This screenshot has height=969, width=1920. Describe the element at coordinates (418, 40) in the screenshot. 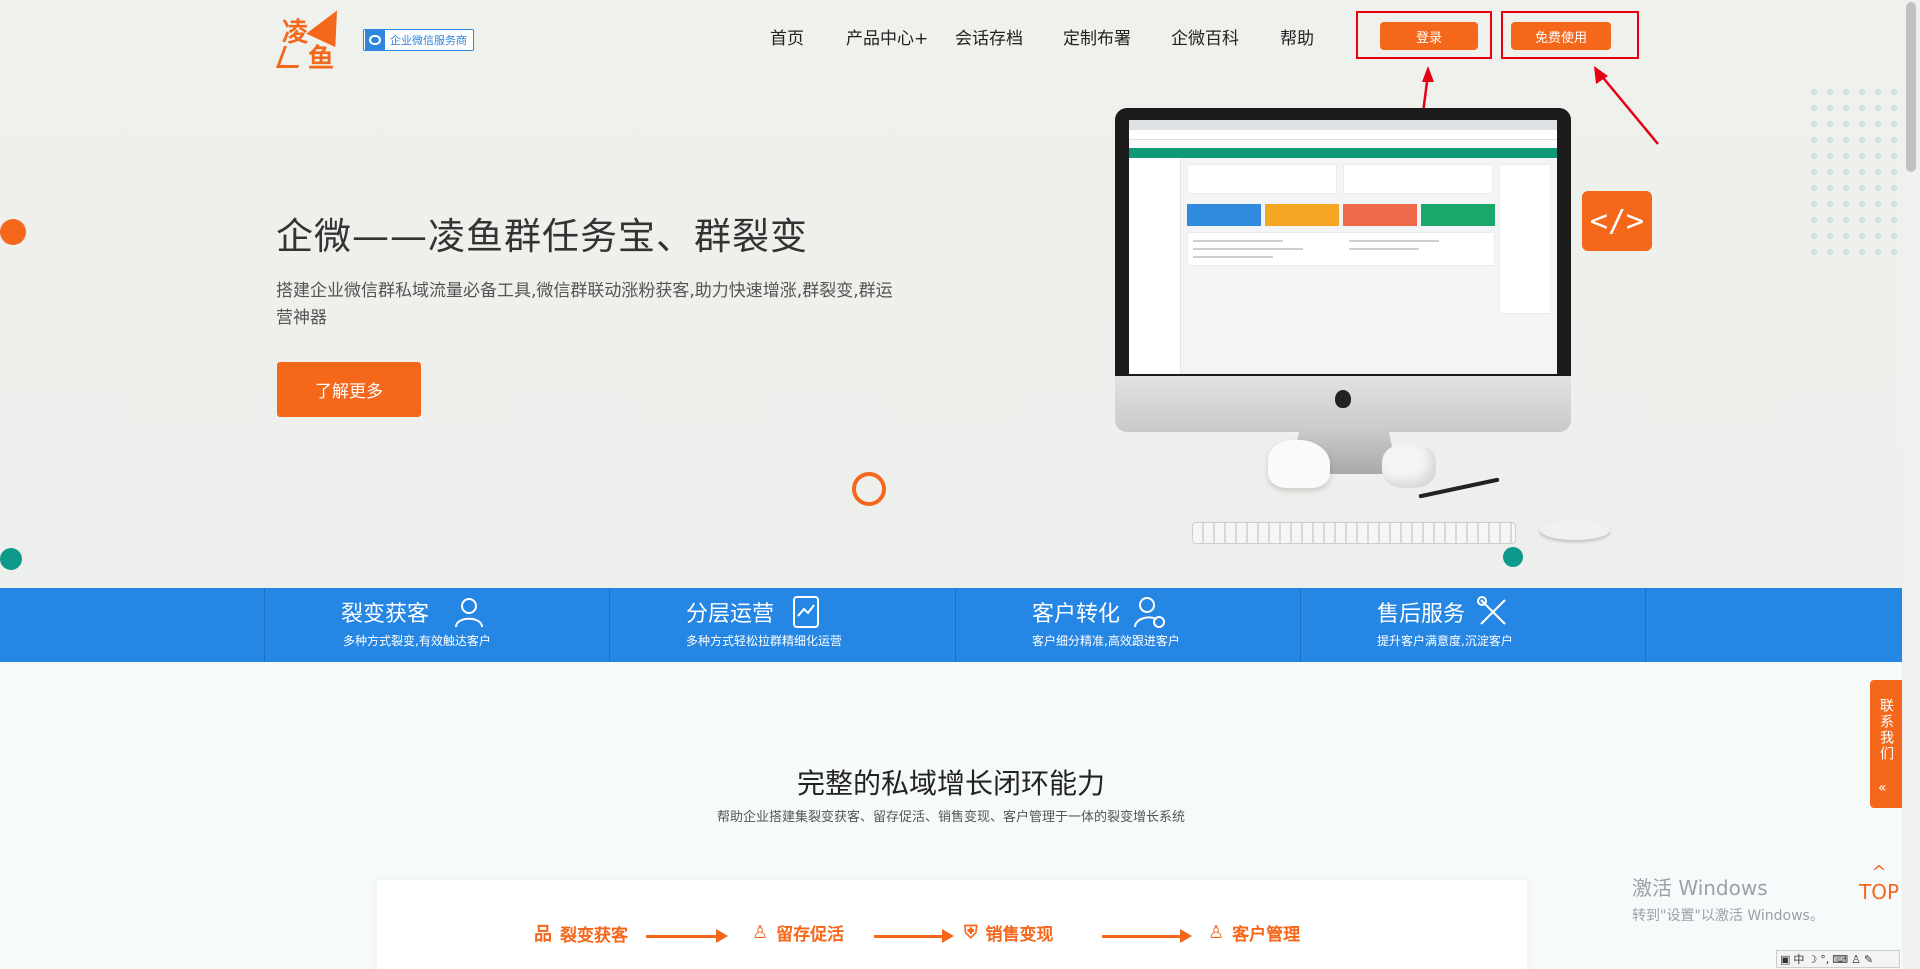

I see `wecom-partner-badge: 企业微信服务商` at that location.